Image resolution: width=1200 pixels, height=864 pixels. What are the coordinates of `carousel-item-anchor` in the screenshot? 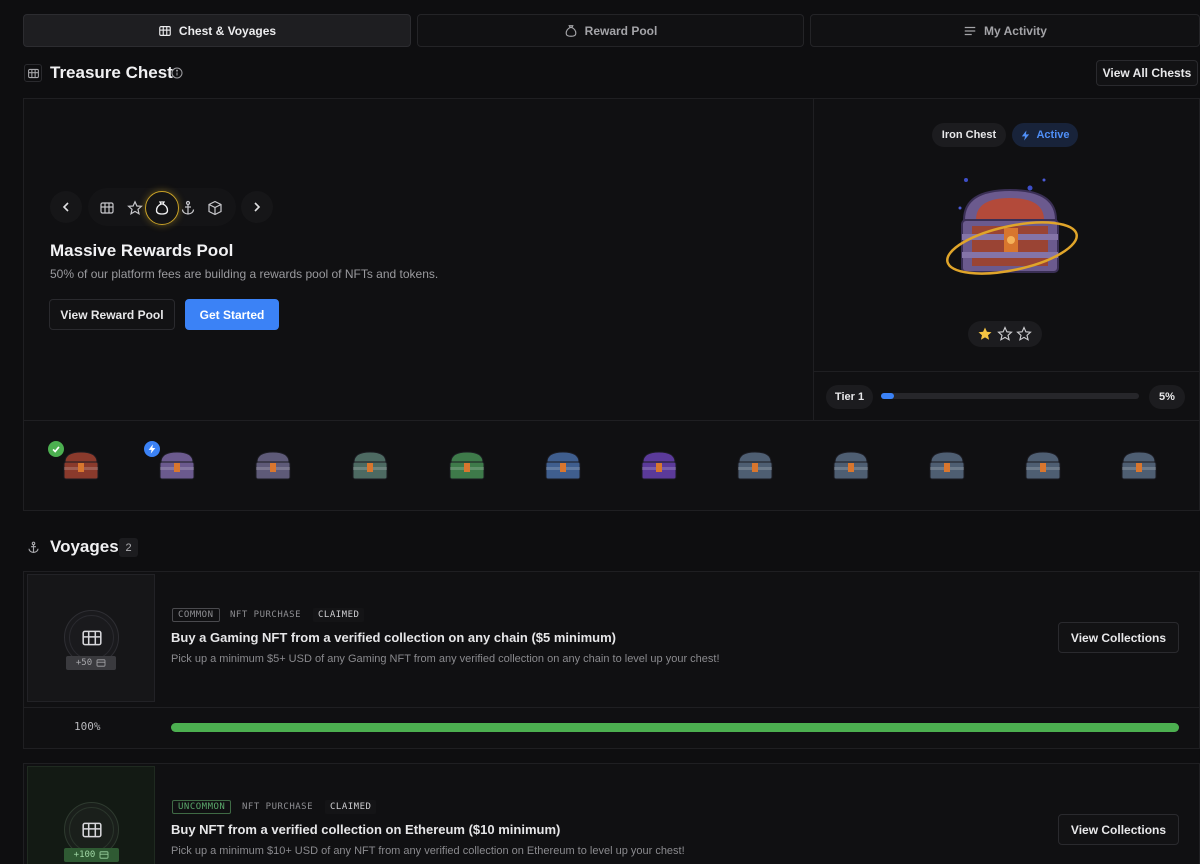 It's located at (188, 208).